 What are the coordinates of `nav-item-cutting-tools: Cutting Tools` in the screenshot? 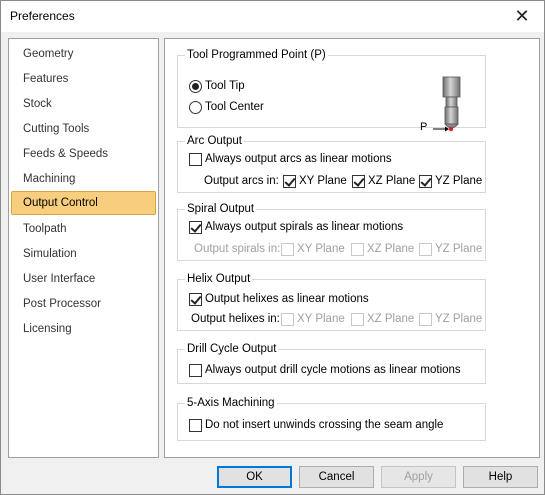 It's located at (83, 129).